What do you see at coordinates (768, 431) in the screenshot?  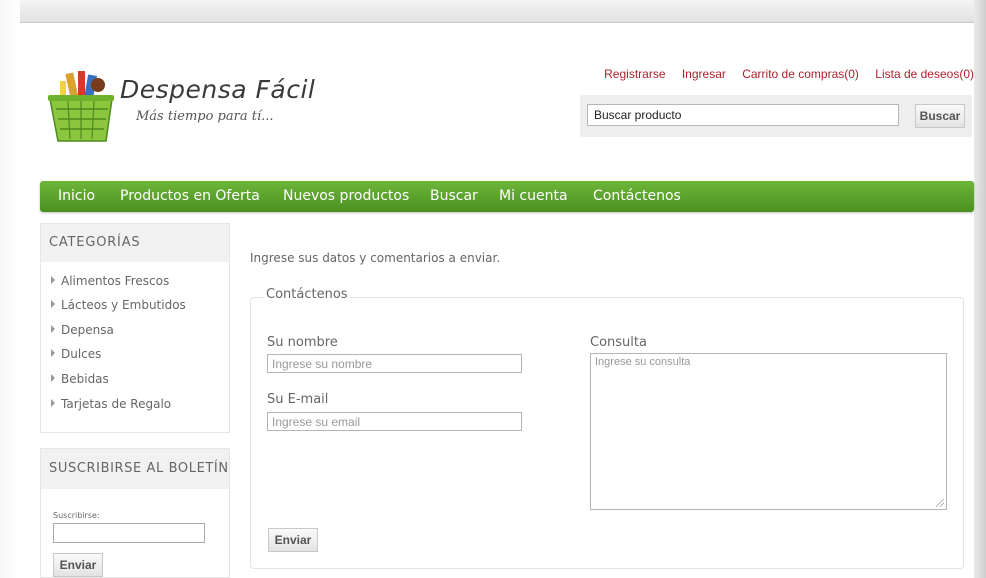 I see `query-textarea: Ingrese su consulta` at bounding box center [768, 431].